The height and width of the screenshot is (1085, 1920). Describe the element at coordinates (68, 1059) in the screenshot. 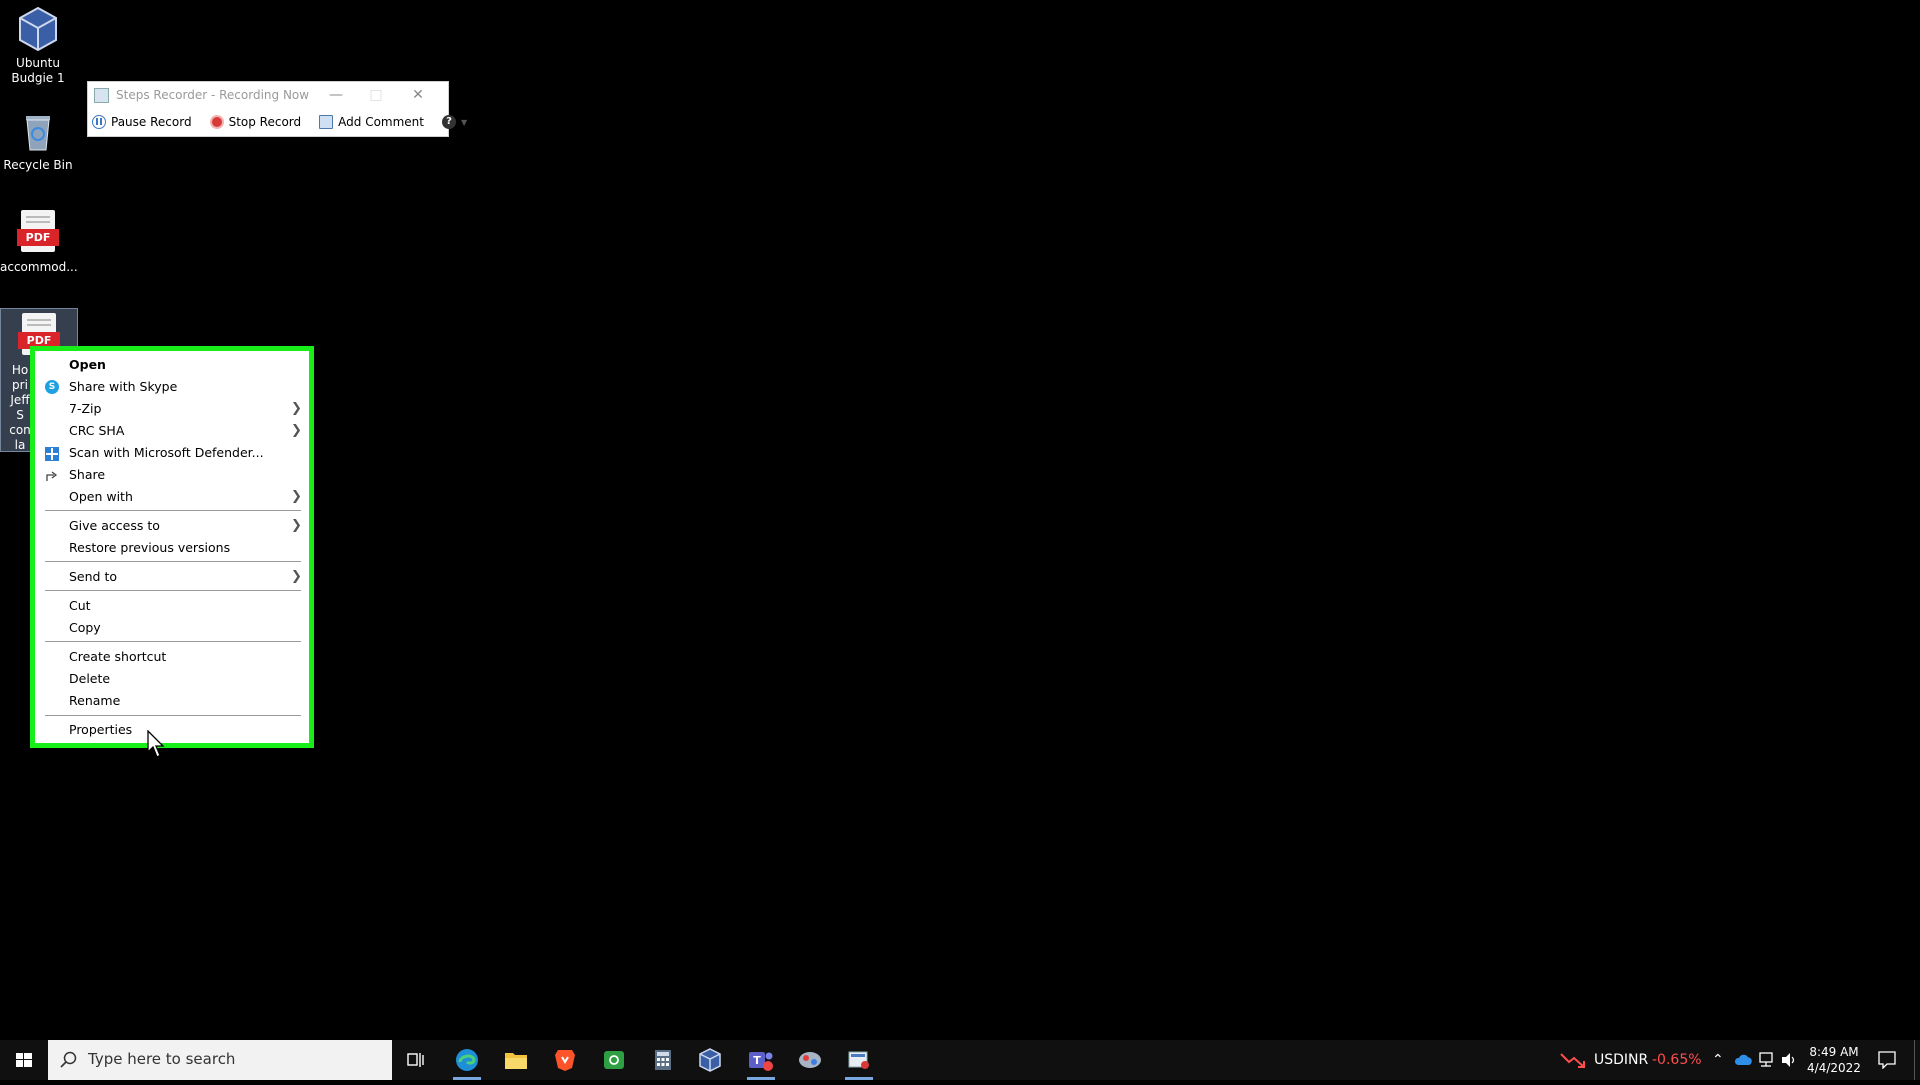

I see `search-icon` at that location.